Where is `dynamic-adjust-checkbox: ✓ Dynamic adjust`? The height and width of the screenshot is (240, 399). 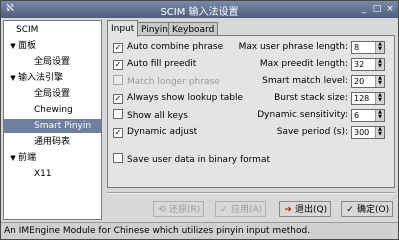
dynamic-adjust-checkbox: ✓ Dynamic adjust is located at coordinates (155, 132).